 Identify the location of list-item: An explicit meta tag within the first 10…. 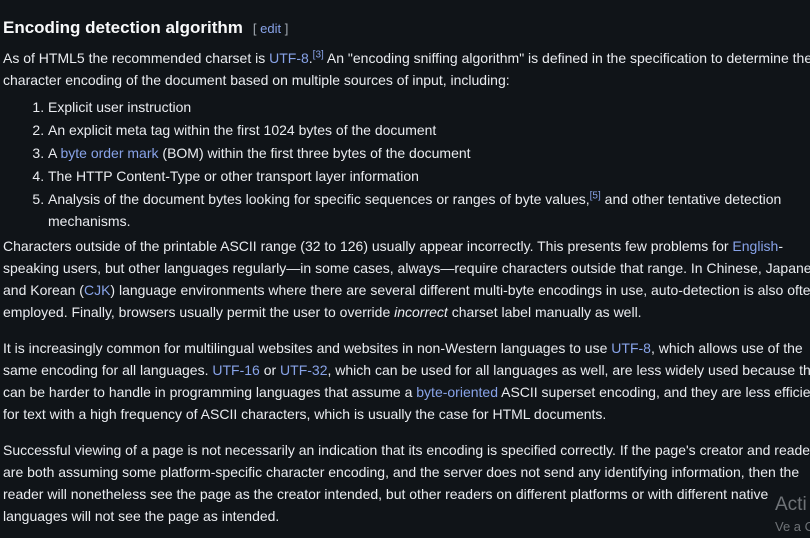
(429, 130).